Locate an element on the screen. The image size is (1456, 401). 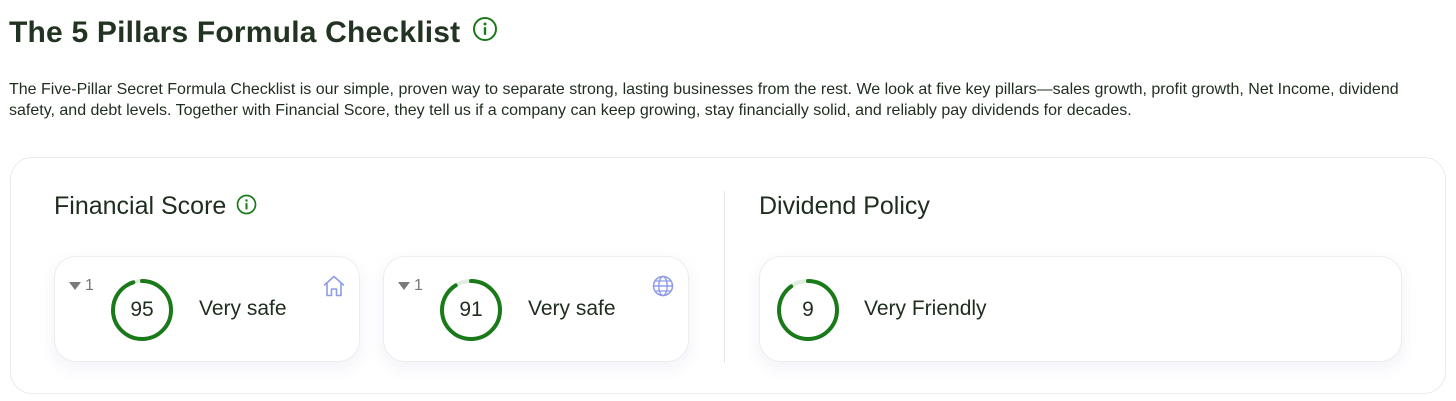
page-title: The 5 Pillars Formula Checklist is located at coordinates (235, 32).